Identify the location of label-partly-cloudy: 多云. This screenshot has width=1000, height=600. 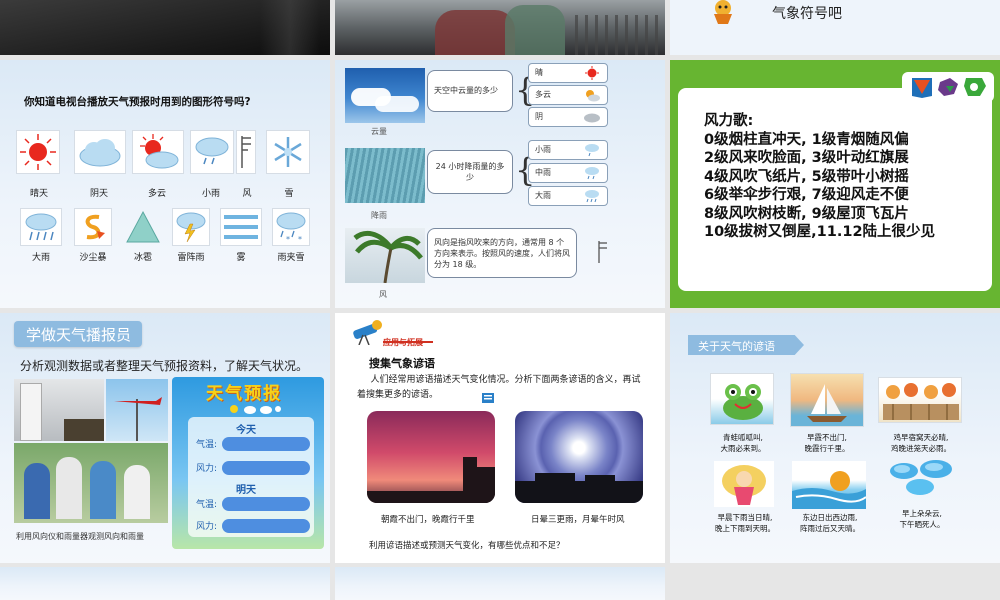
(156, 194).